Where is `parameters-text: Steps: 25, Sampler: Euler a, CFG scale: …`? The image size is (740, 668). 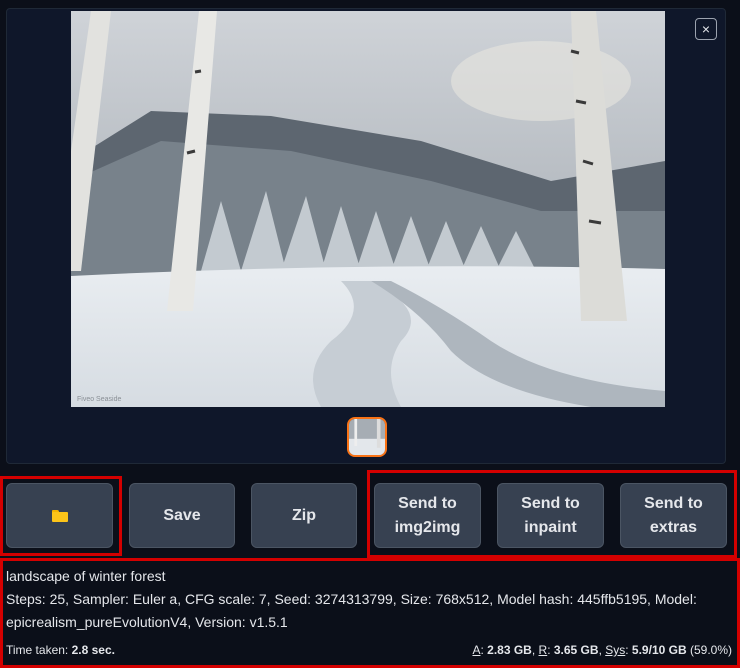 parameters-text: Steps: 25, Sampler: Euler a, CFG scale: … is located at coordinates (351, 610).